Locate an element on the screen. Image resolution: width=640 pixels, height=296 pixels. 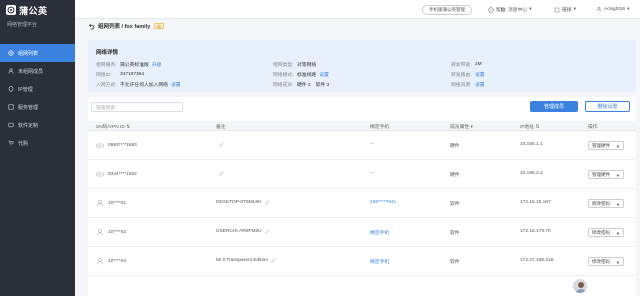
detail-join: 入网方式: 不允许任何人加入网络 设置 is located at coordinates (138, 84).